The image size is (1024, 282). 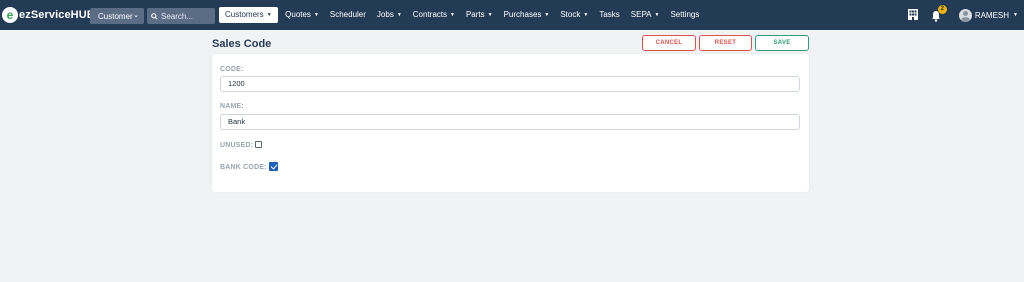 I want to click on menu-item-label: Parts, so click(x=475, y=14).